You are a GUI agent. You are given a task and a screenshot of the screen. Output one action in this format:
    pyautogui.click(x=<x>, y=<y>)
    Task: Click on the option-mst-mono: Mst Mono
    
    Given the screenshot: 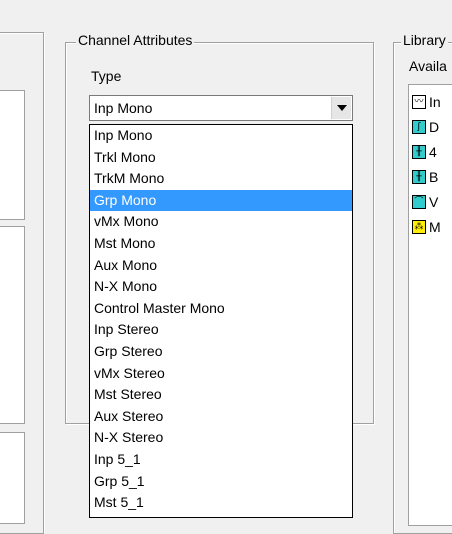 What is the action you would take?
    pyautogui.click(x=221, y=244)
    